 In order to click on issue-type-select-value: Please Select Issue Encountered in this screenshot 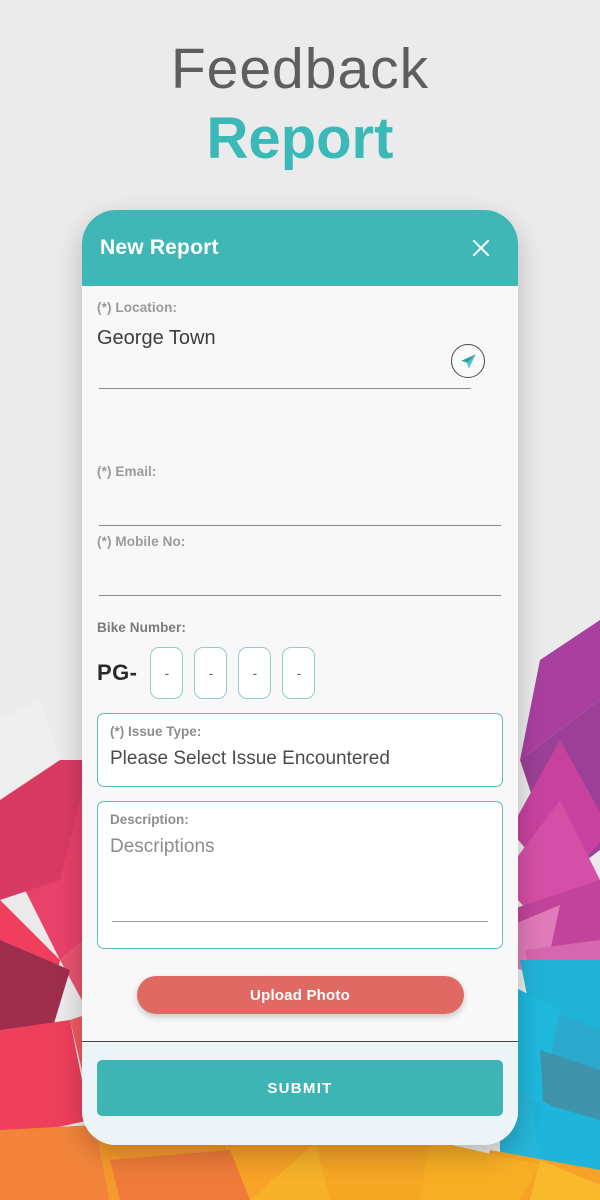, I will do `click(300, 759)`.